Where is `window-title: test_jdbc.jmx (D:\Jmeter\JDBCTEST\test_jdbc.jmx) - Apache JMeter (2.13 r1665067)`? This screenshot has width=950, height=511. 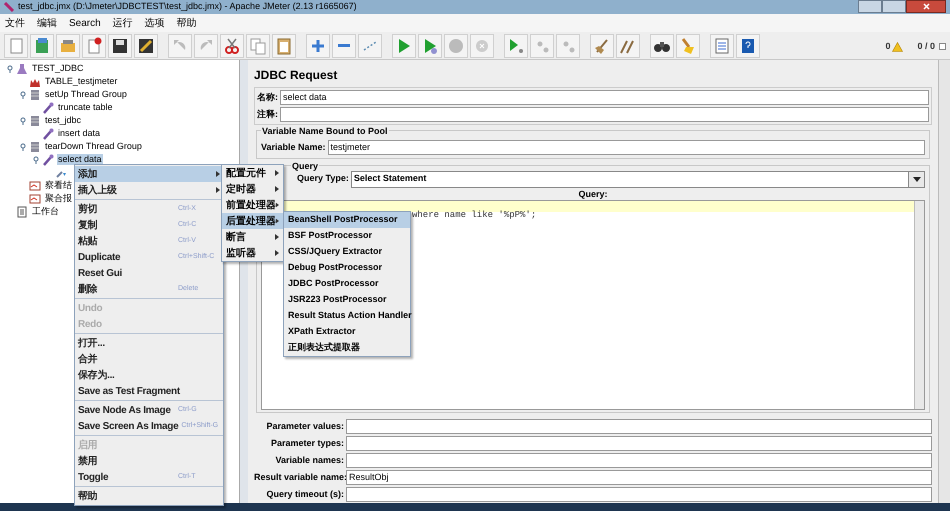 window-title: test_jdbc.jmx (D:\Jmeter\JDBCTEST\test_jdbc.jmx) - Apache JMeter (2.13 r1665067) is located at coordinates (187, 7).